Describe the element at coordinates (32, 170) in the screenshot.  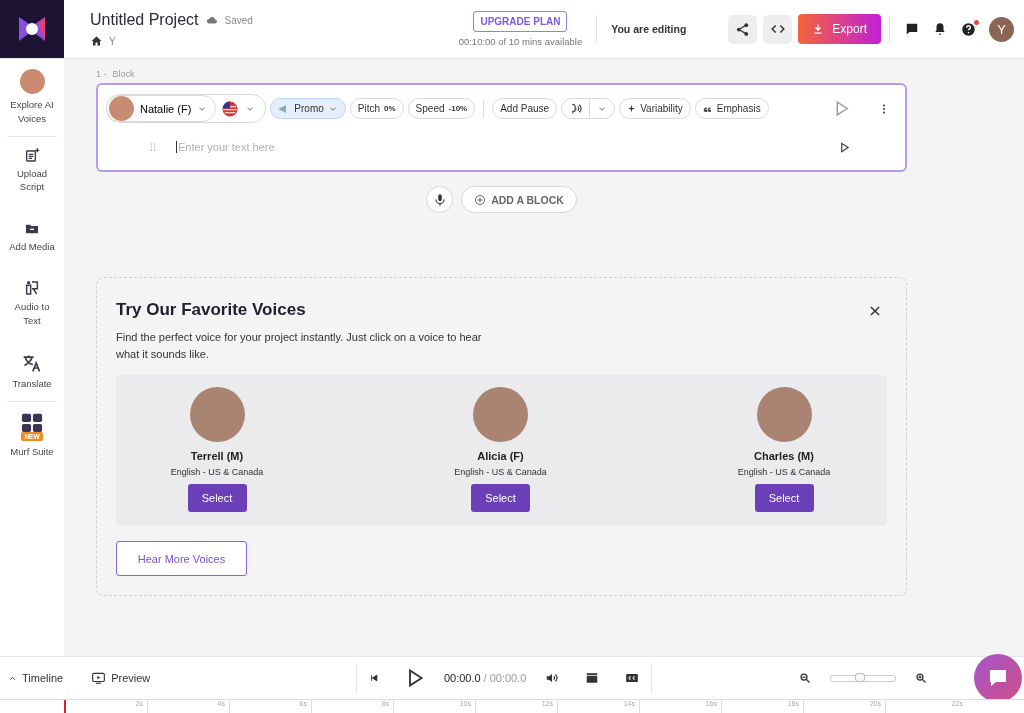
I see `sidebar-item: Upload Script` at that location.